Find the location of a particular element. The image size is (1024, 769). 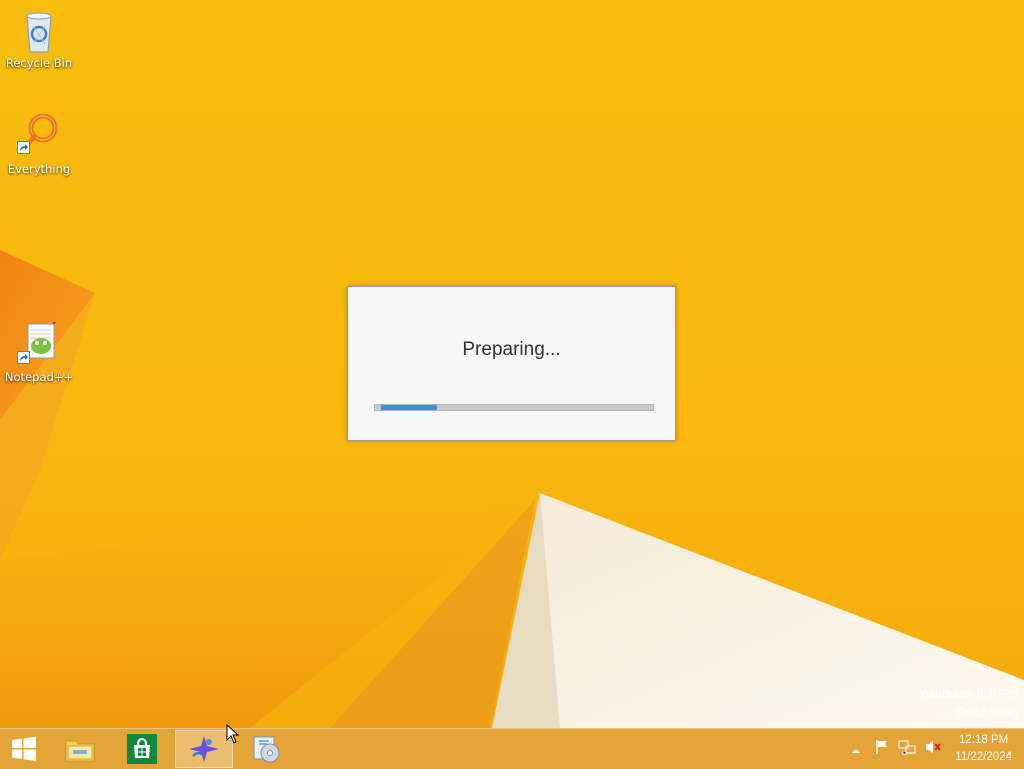

everything-search-icon is located at coordinates (38, 133).